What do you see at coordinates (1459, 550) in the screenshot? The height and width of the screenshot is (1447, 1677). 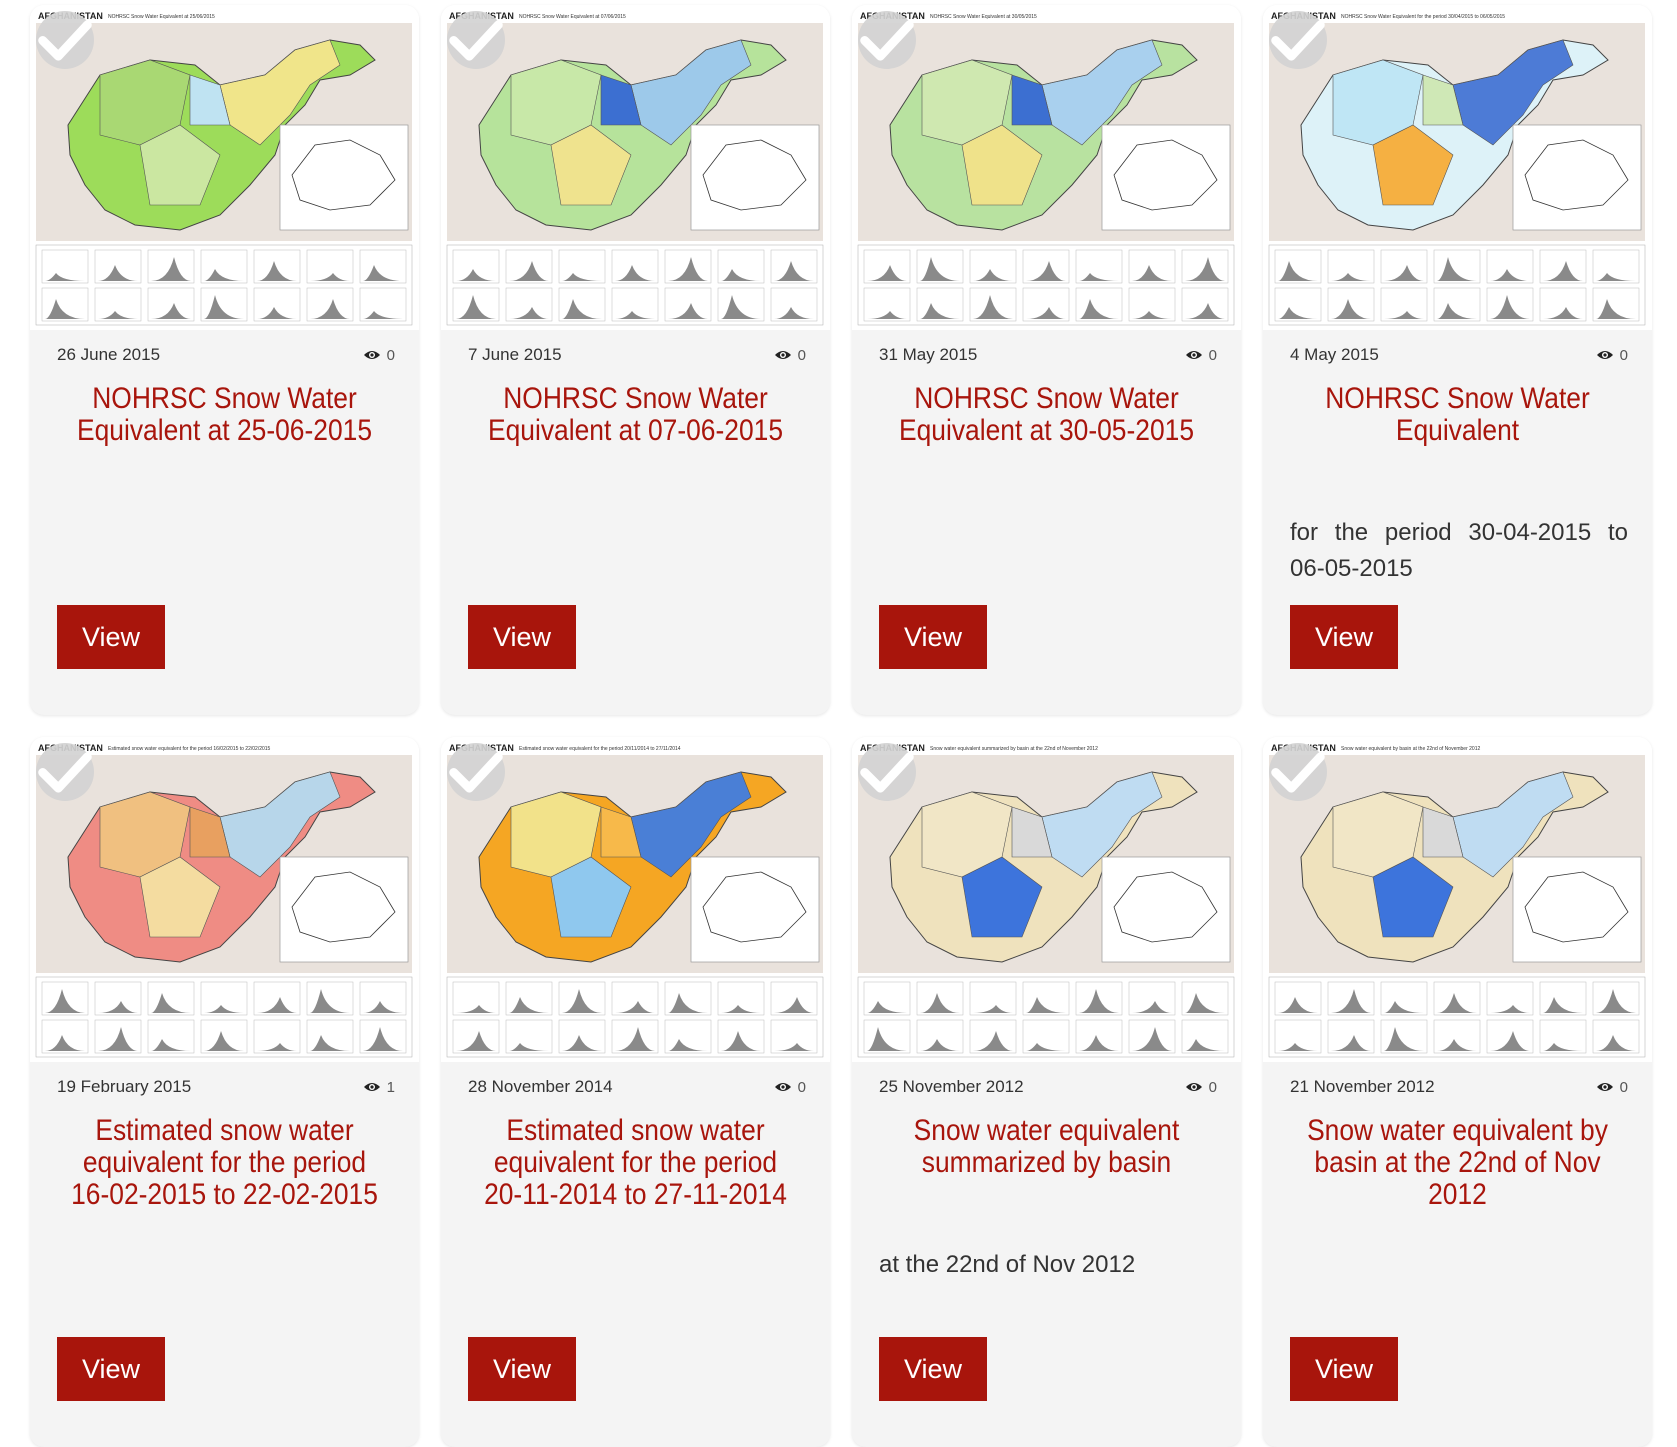 I see `card-description: for the period 30-04-2015 to 06-05-2015` at bounding box center [1459, 550].